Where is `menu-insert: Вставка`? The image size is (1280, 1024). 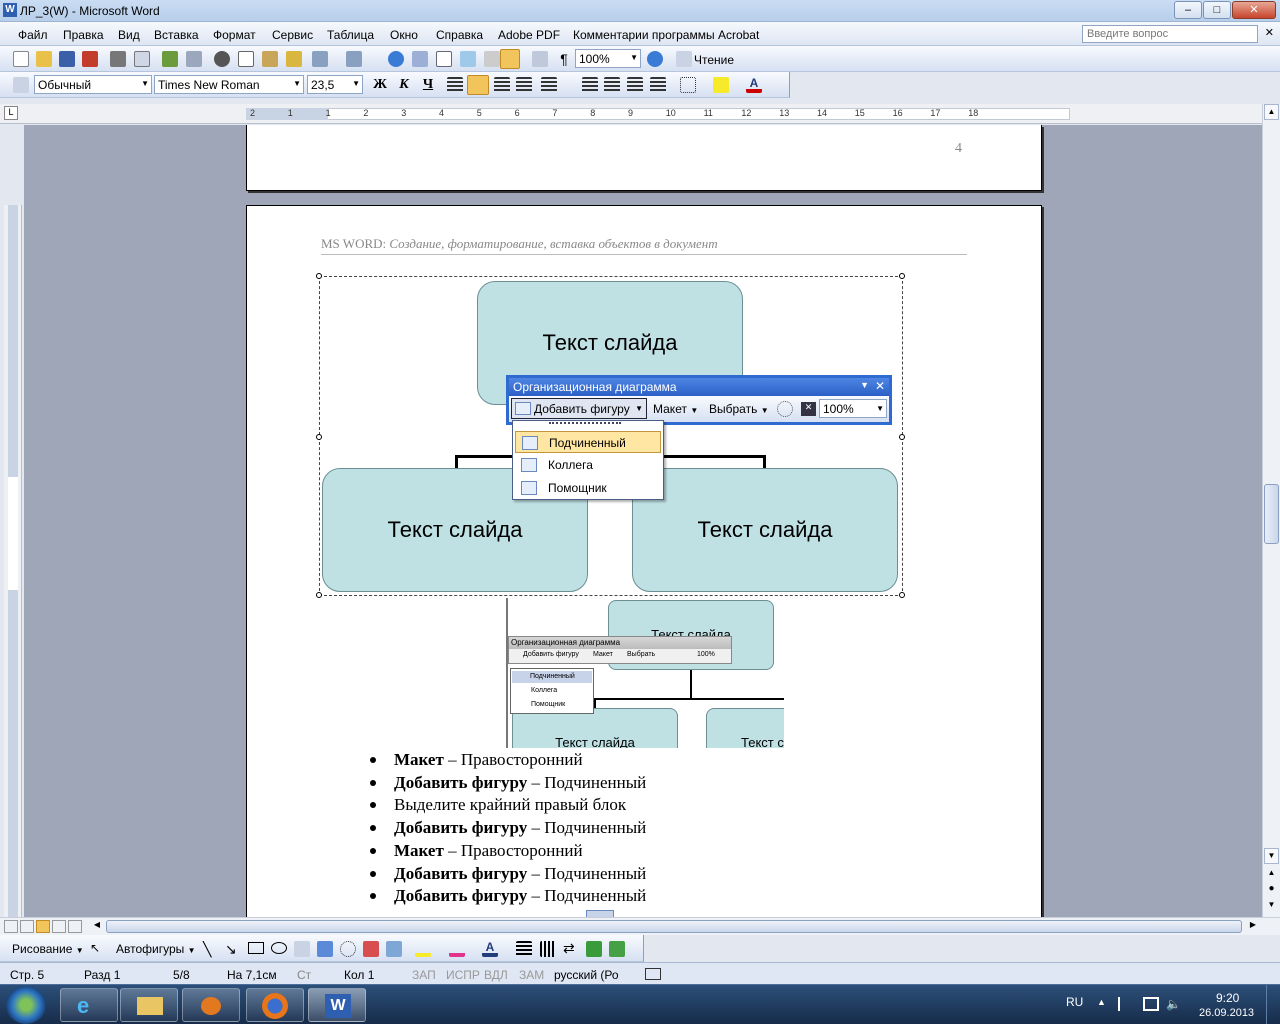 menu-insert: Вставка is located at coordinates (176, 35).